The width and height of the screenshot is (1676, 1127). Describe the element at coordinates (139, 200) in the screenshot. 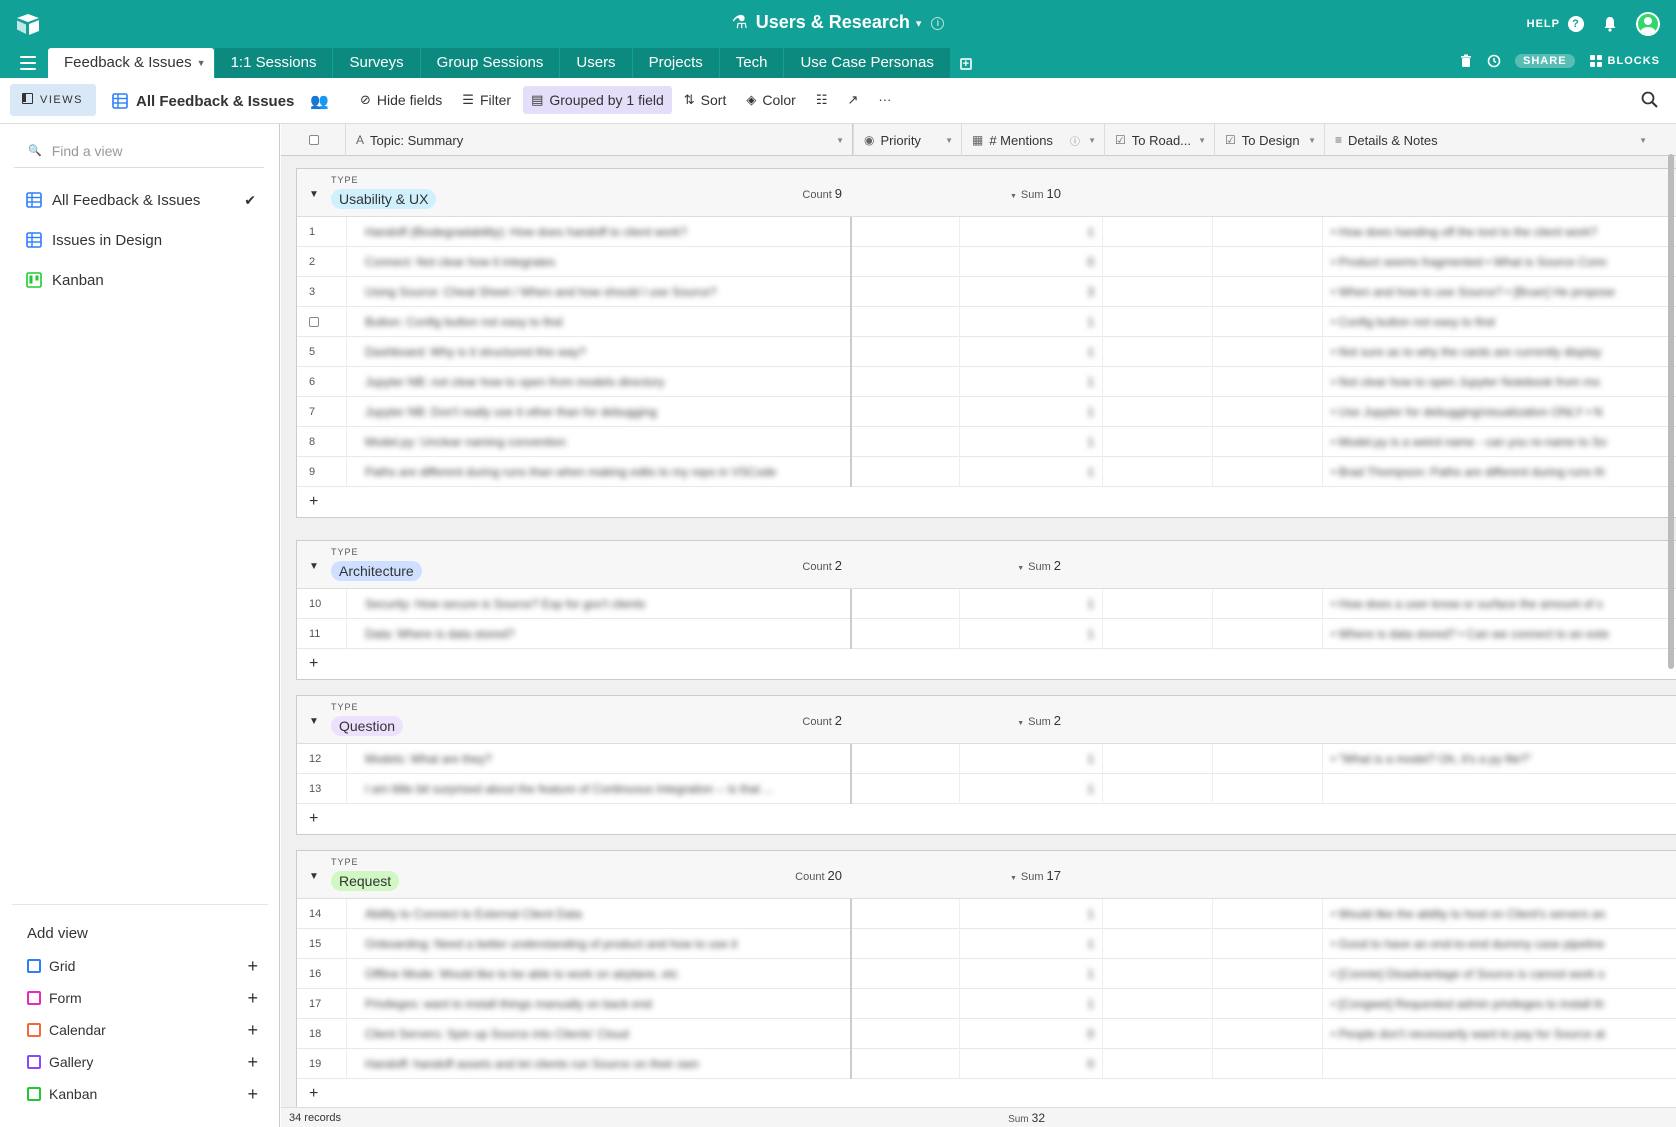

I see `sidebar-view-all-feedback: All Feedback & Issues ✔` at that location.